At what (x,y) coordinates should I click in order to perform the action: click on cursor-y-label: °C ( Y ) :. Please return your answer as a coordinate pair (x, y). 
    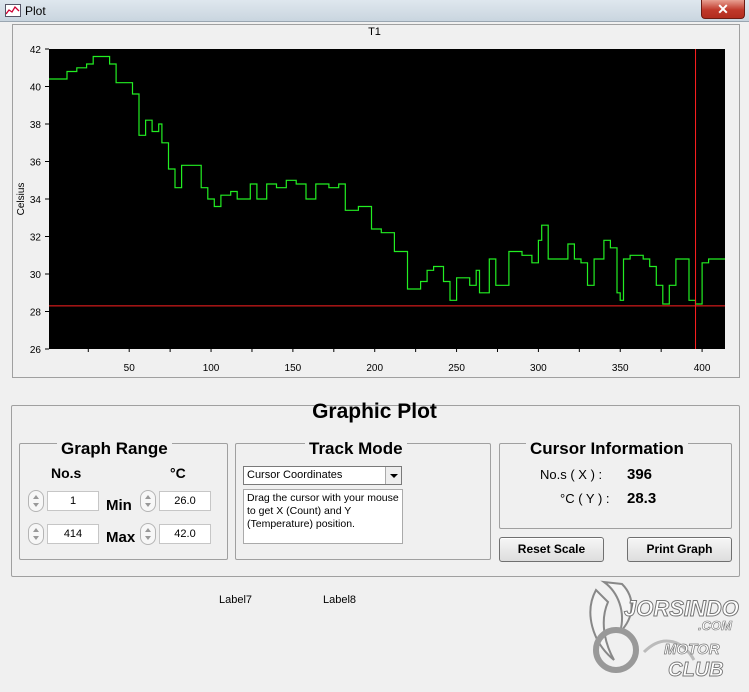
    Looking at the image, I should click on (585, 498).